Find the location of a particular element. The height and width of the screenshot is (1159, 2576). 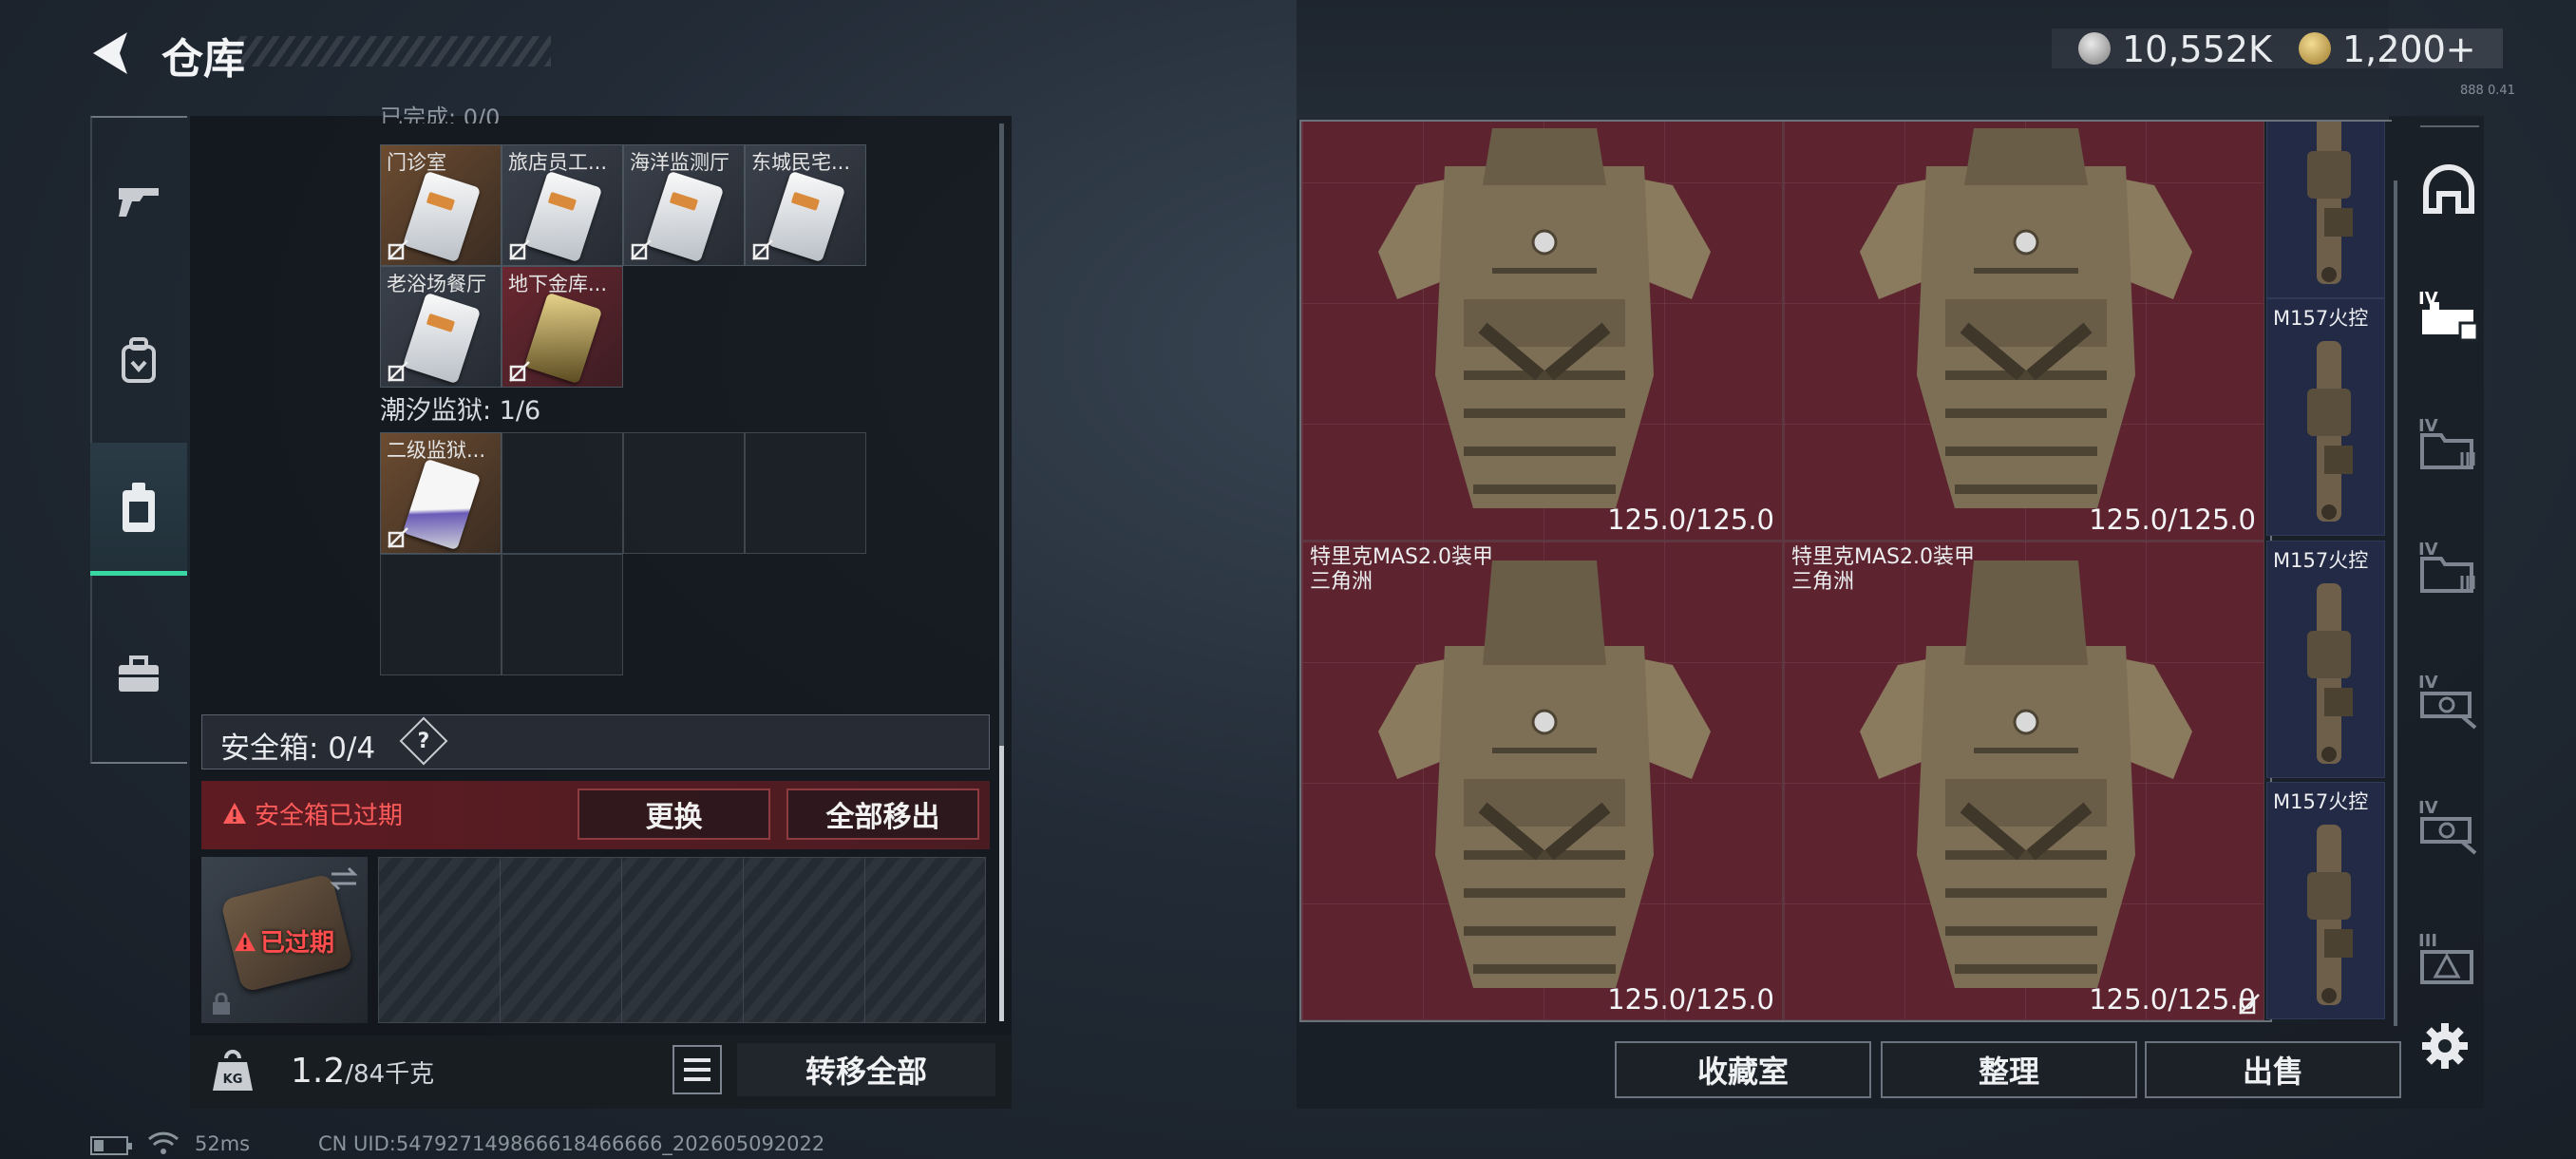

expired-tag-text: 已过期 is located at coordinates (297, 943).